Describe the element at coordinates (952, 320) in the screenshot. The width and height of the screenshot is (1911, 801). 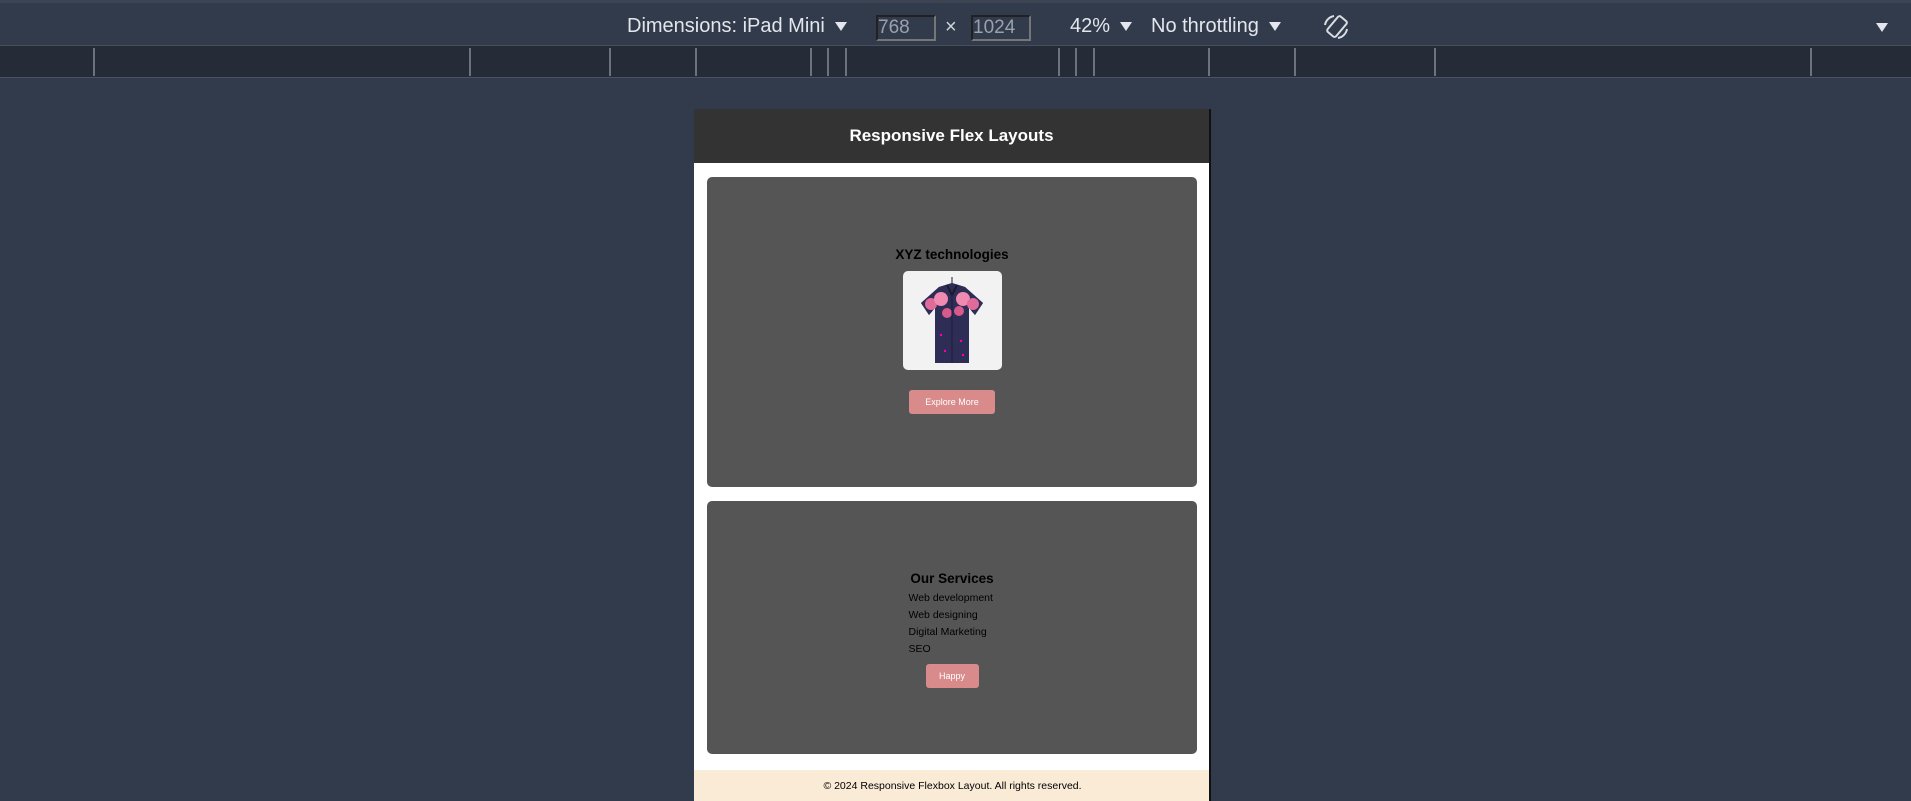
I see `shirt-image` at that location.